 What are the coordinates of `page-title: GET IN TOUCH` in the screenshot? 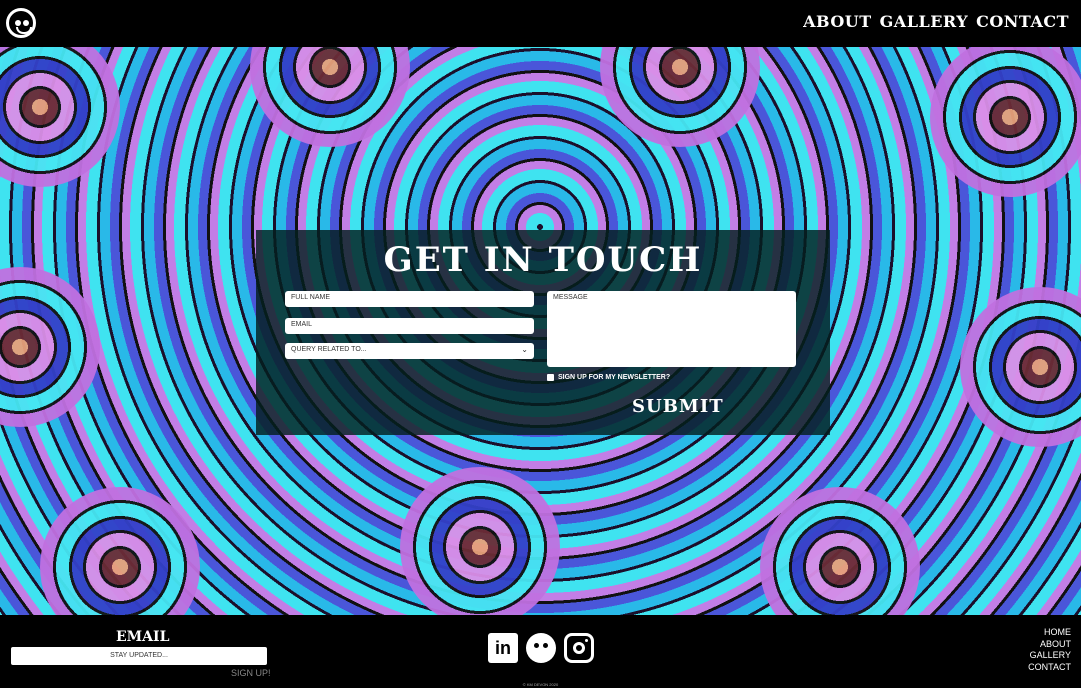 It's located at (543, 260).